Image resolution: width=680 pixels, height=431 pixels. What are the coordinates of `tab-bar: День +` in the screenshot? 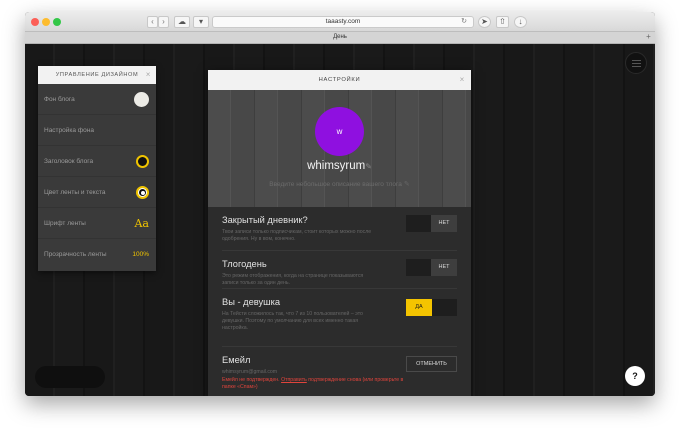 It's located at (340, 38).